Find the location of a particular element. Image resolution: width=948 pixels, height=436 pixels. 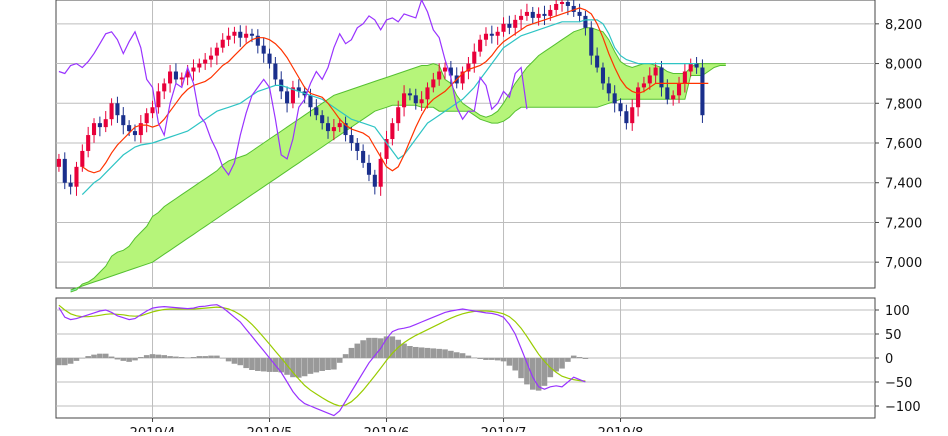

x-tick-label: 2019/6 is located at coordinates (387, 429).